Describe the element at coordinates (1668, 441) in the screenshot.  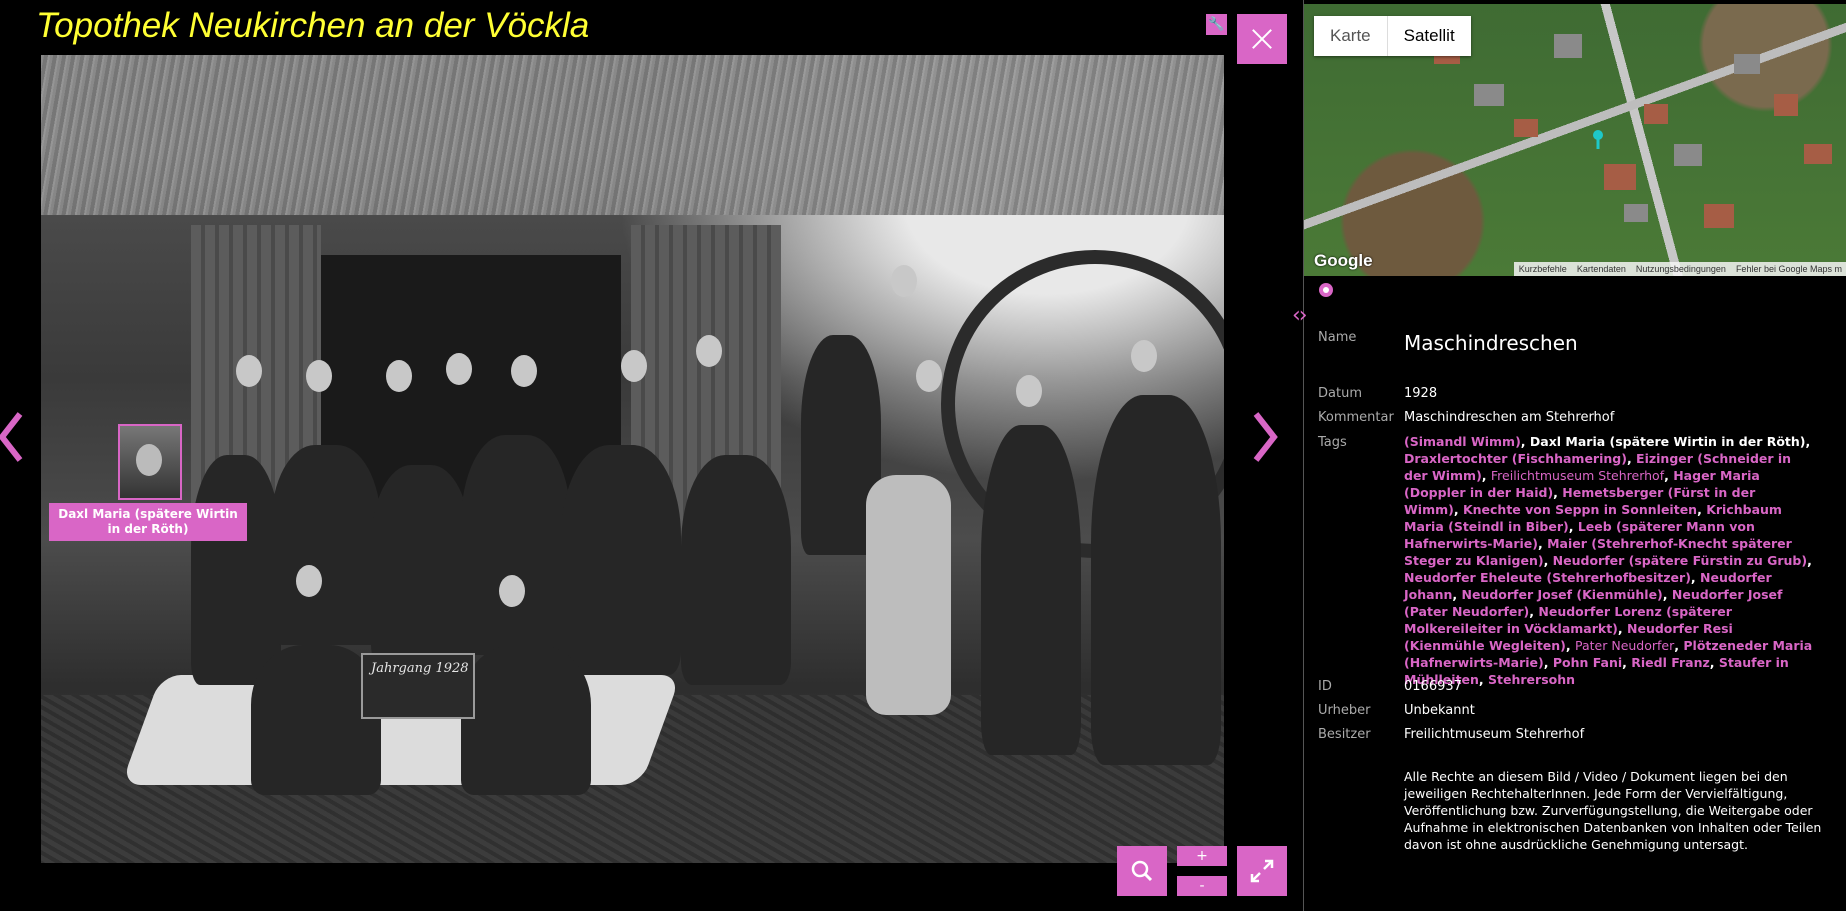
I see `tag-link: Daxl Maria (spätere Wirtin in der Röth)` at that location.